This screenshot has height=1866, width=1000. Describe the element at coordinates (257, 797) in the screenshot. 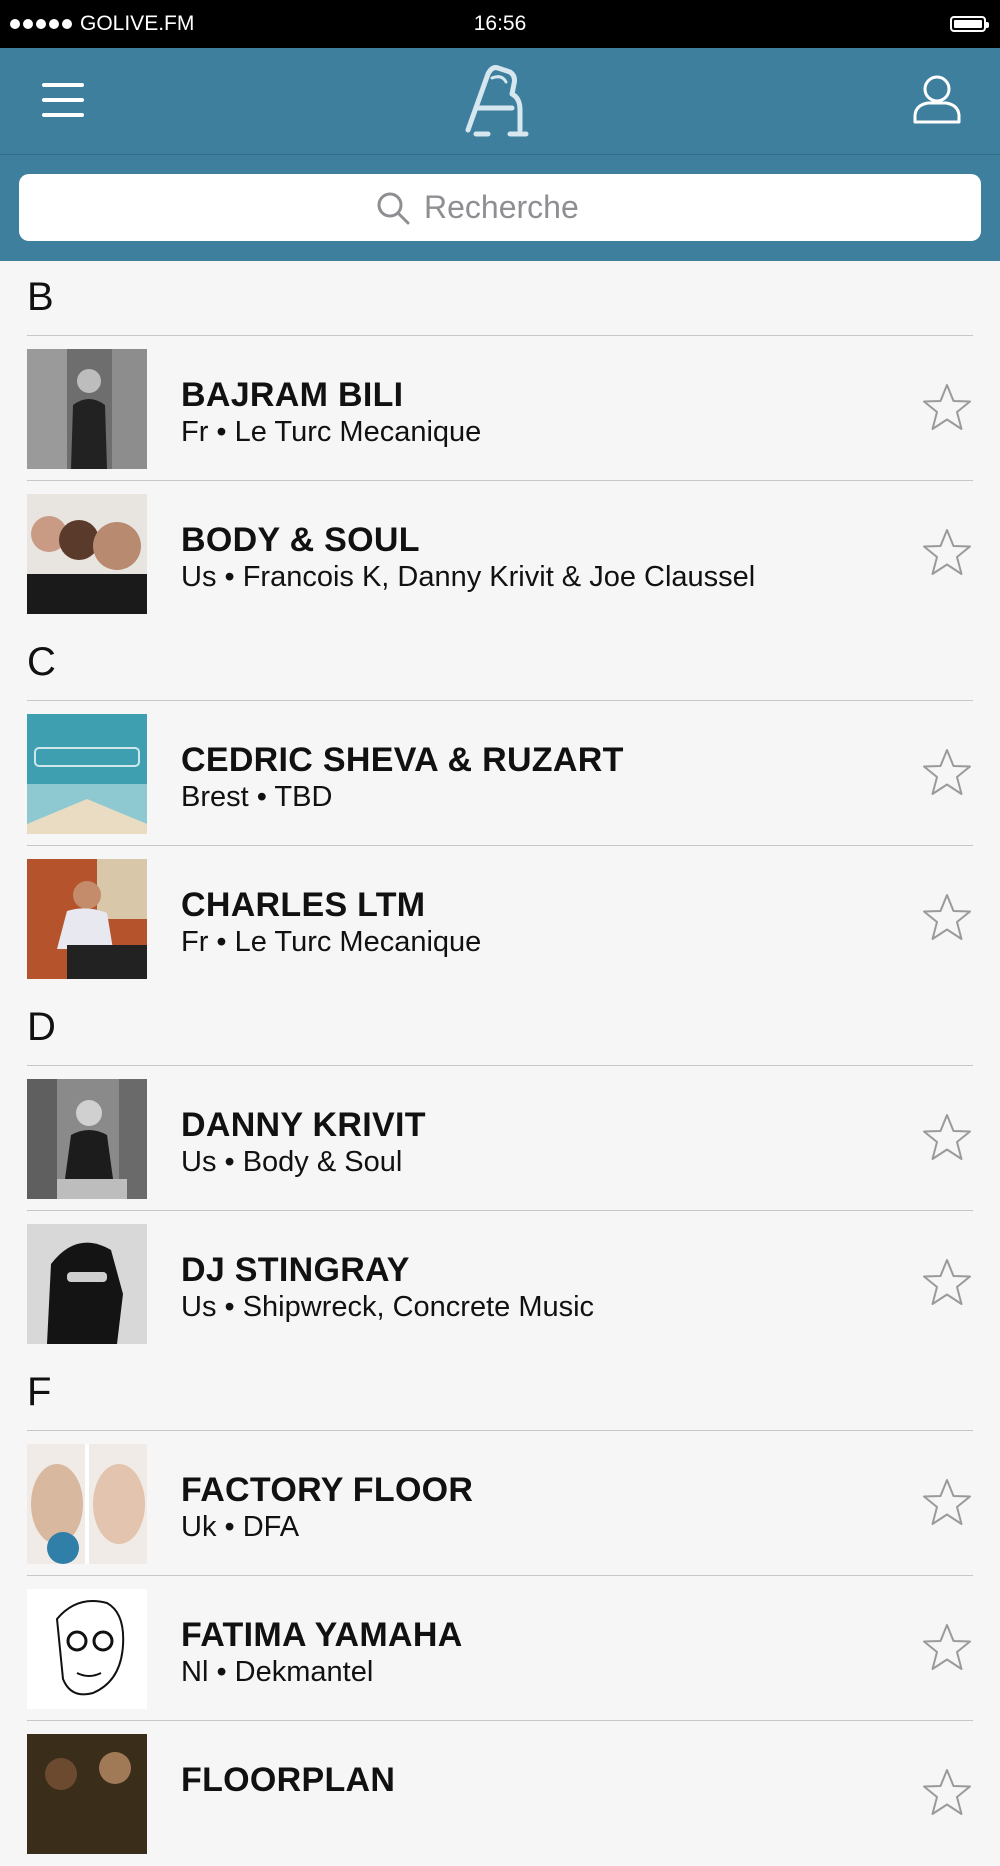

I see `artist-details: Brest • TBD` at that location.